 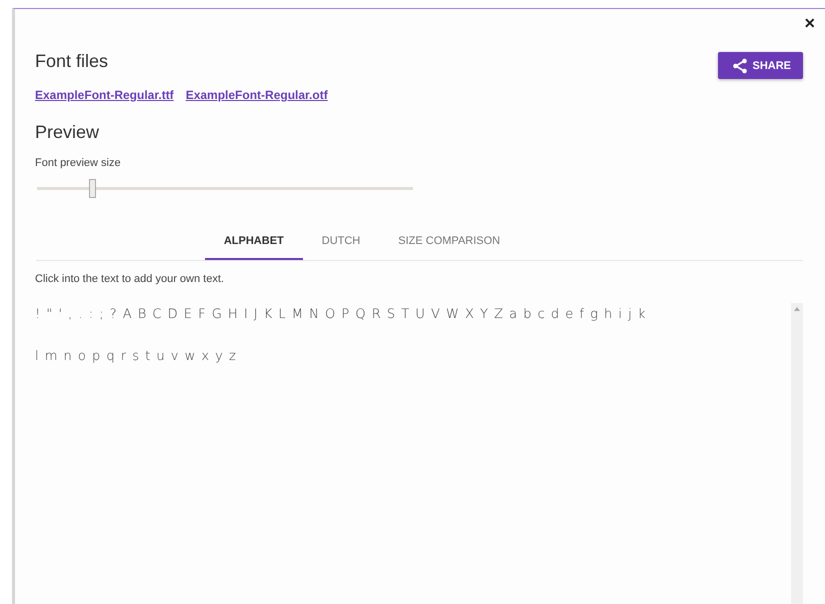 I want to click on tab: DUTCH, so click(x=341, y=243).